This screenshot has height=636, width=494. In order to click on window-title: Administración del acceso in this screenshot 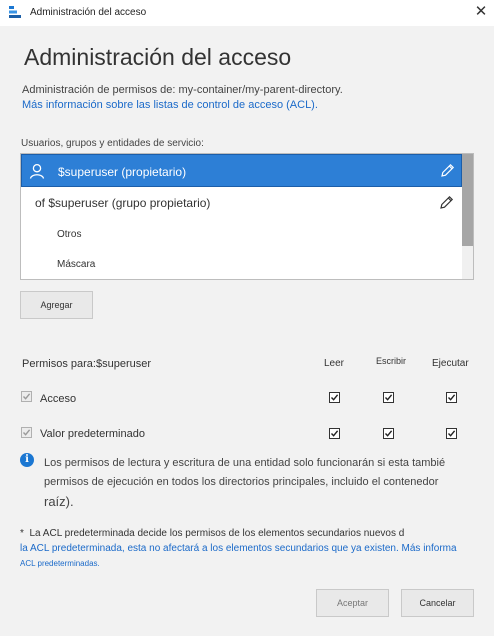, I will do `click(88, 12)`.